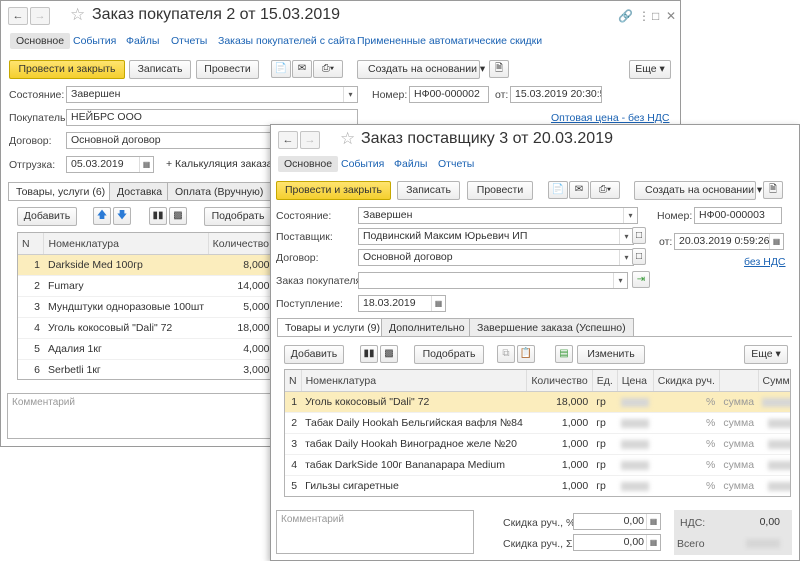 Image resolution: width=800 pixels, height=561 pixels. What do you see at coordinates (537, 485) in the screenshot?
I see `table-row: 5 Гильзы сигаретные 1,000 гр % сумма` at bounding box center [537, 485].